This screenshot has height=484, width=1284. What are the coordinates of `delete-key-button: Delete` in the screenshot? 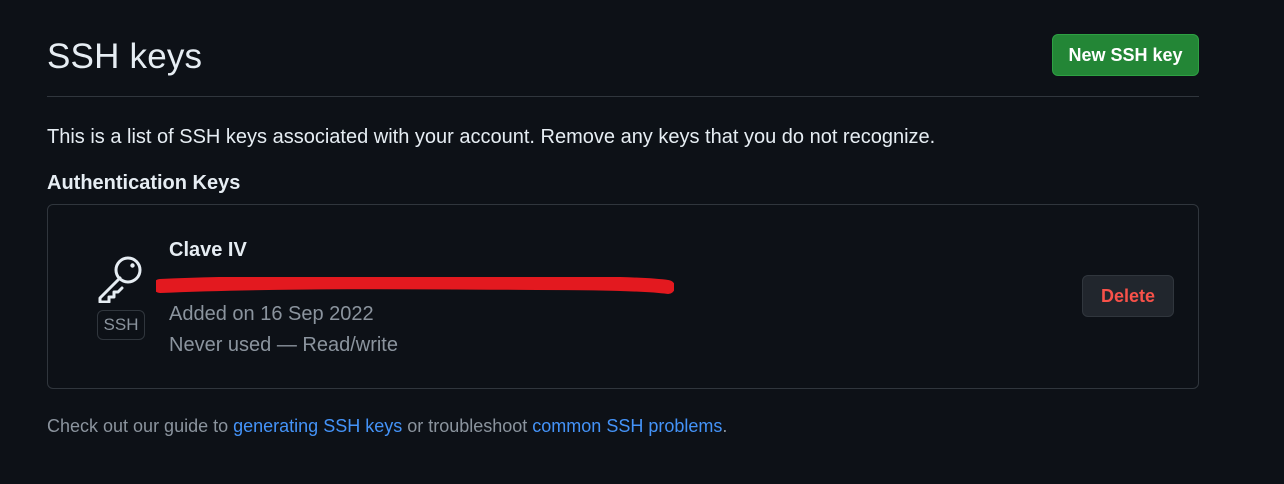 It's located at (1128, 296).